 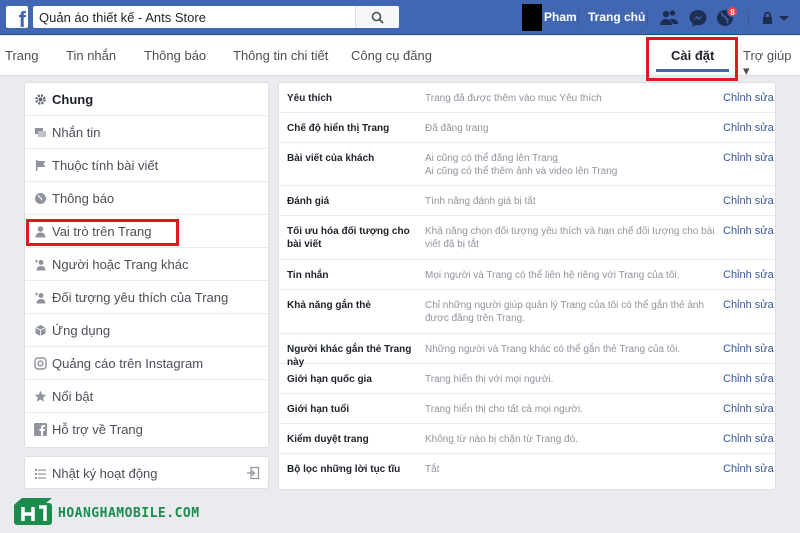 I want to click on sidebar-item-people-and-other-pages: Người hoặc Trang khác, so click(x=146, y=264).